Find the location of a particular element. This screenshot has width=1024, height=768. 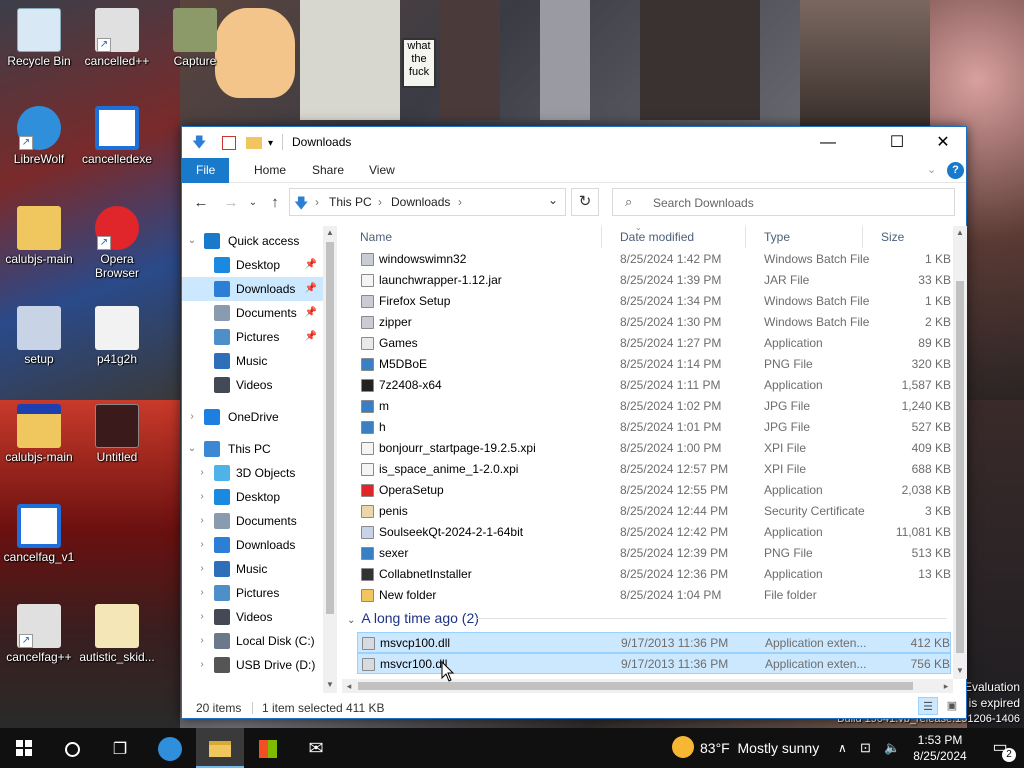

nav-item-downloads: › Downloads is located at coordinates (252, 545).